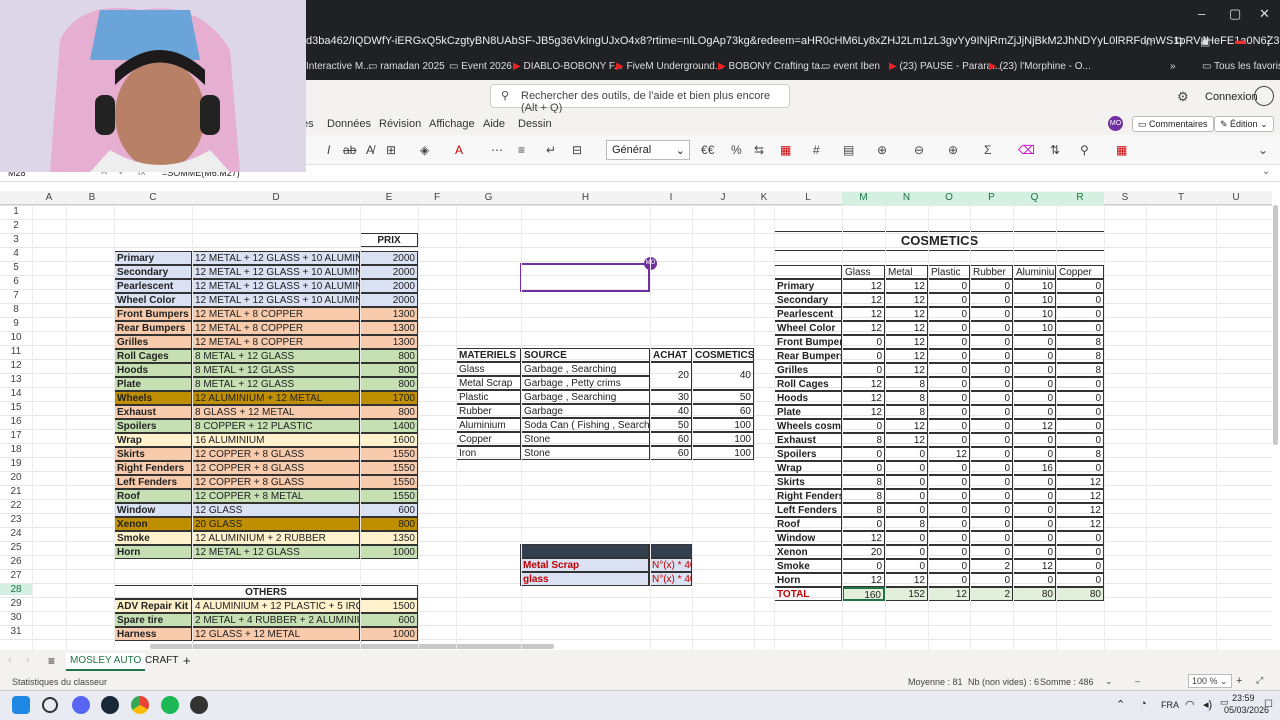 This screenshot has height=720, width=1280. What do you see at coordinates (452, 124) in the screenshot?
I see `menu-item-affichage: Affichage` at bounding box center [452, 124].